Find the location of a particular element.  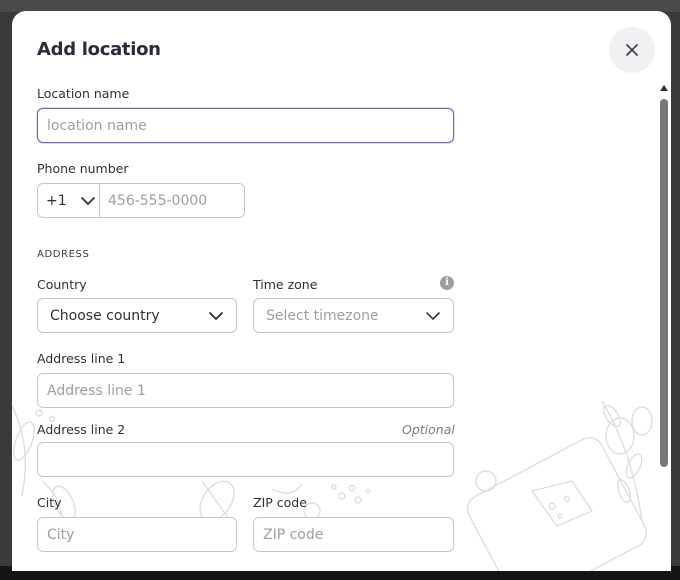

phone-number-field: +1 is located at coordinates (141, 200).